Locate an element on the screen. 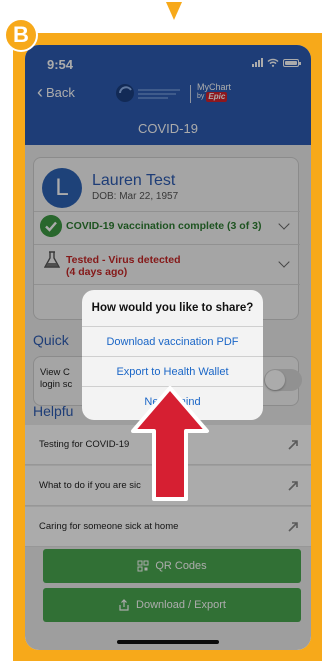 Image resolution: width=327 pixels, height=666 pixels. pointer-arrow-icon is located at coordinates (170, 443).